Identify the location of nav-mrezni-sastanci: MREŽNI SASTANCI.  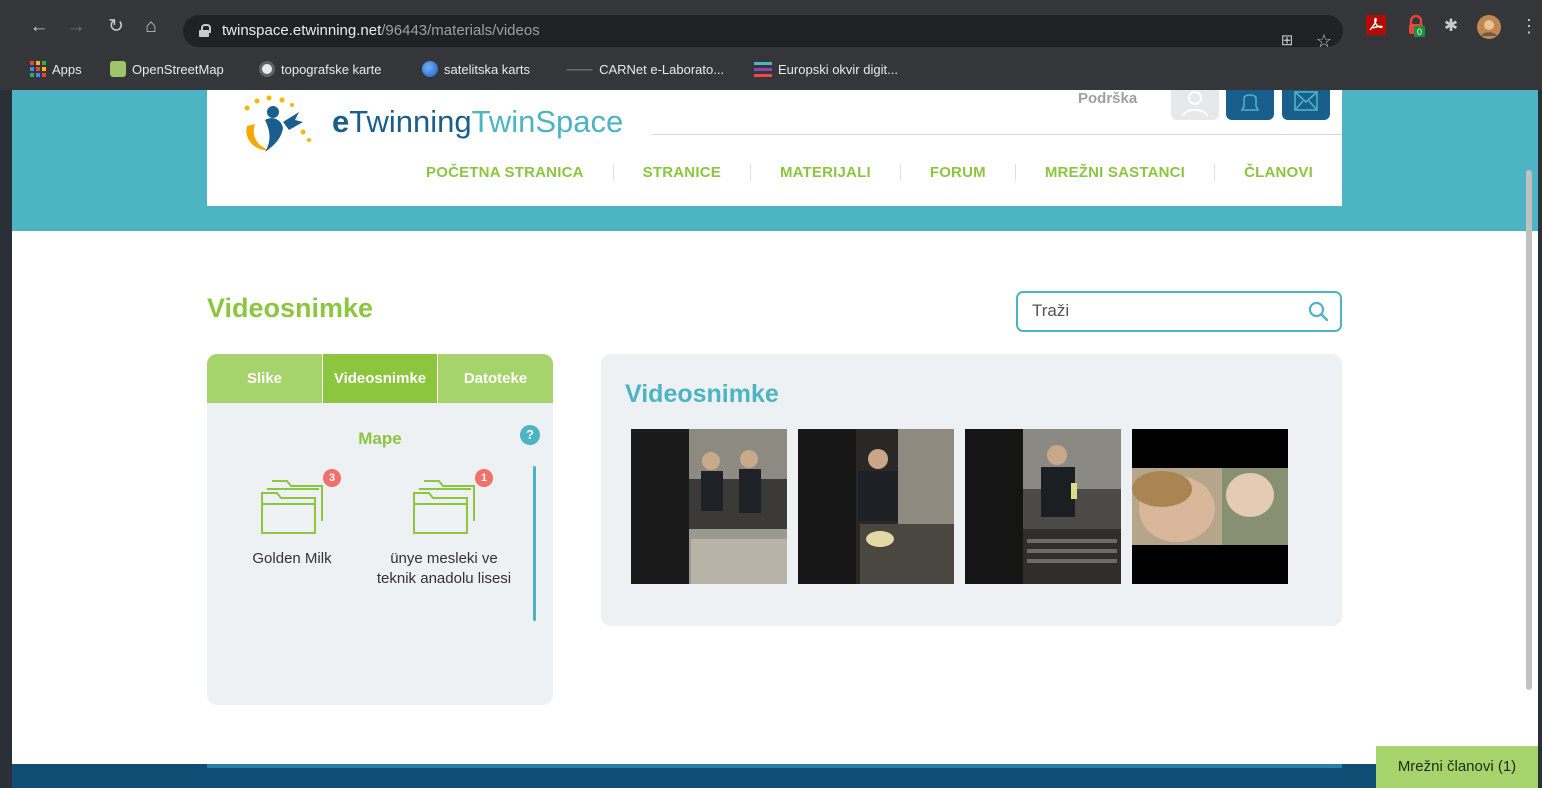
(1116, 172).